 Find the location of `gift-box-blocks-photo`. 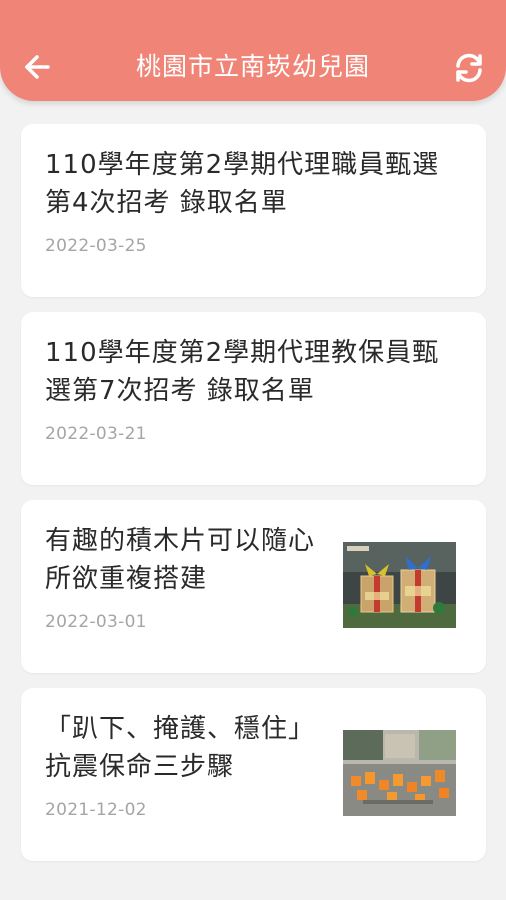

gift-box-blocks-photo is located at coordinates (399, 585).